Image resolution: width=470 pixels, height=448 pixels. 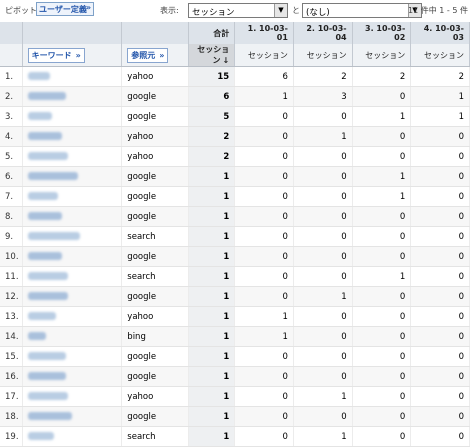 I want to click on row-number: 14., so click(x=11, y=336).